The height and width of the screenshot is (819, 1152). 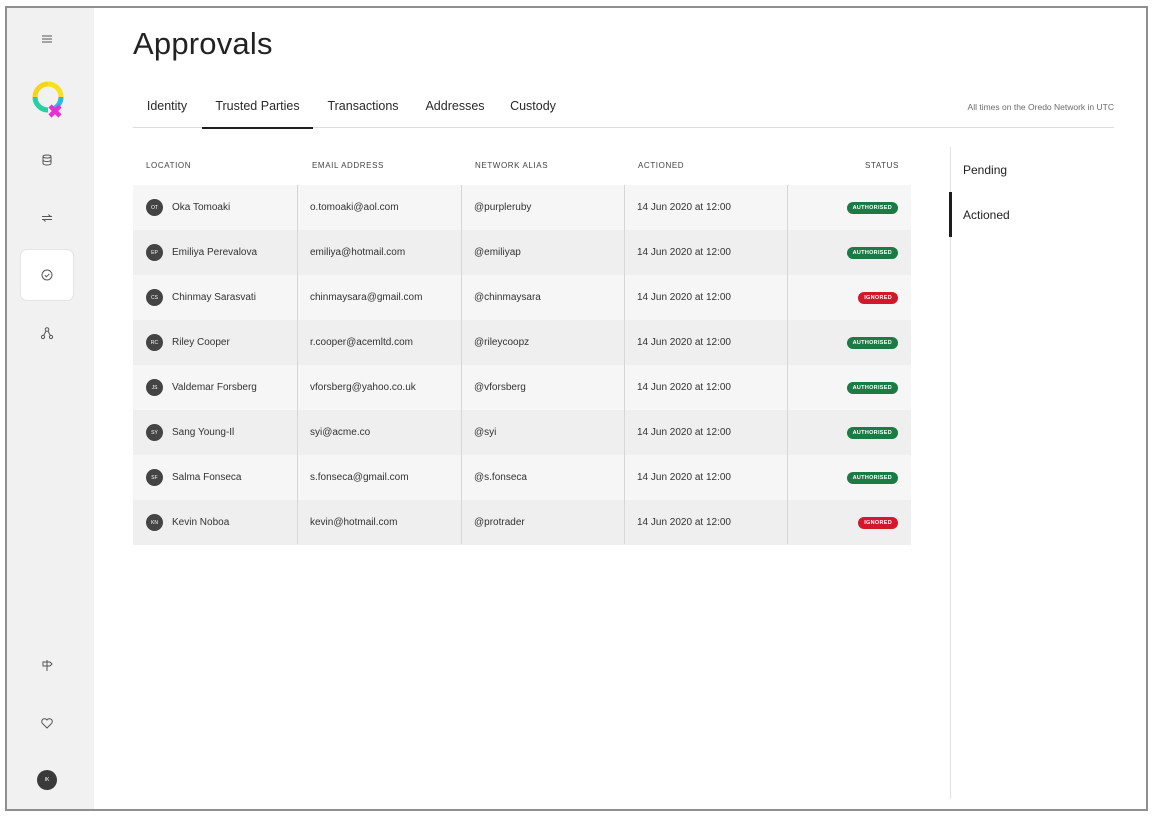 I want to click on timezone-note: All times on the Oredo Network in UTC, so click(x=1040, y=107).